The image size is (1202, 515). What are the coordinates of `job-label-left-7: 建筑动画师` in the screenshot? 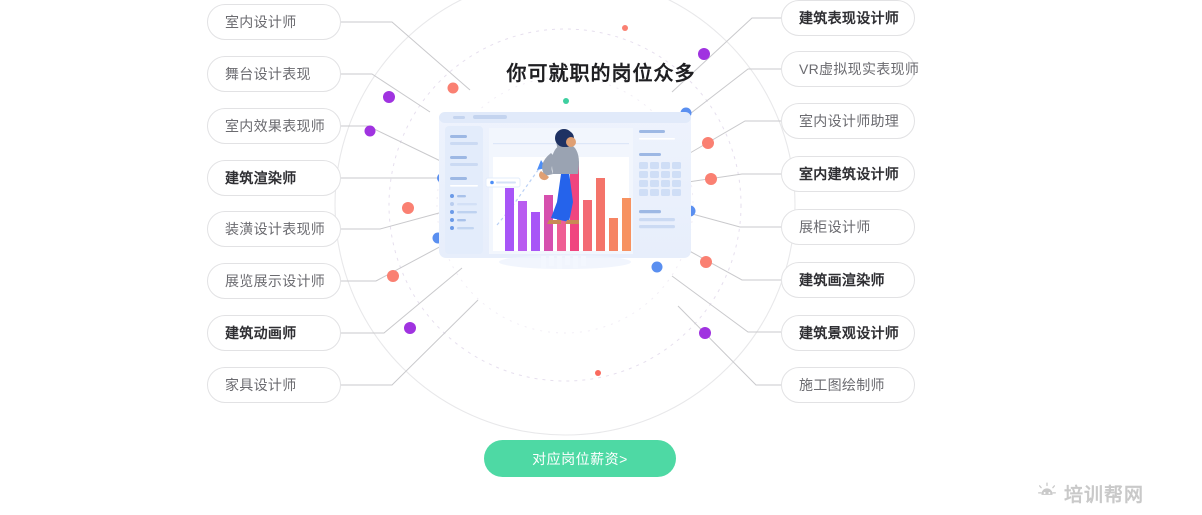 It's located at (274, 333).